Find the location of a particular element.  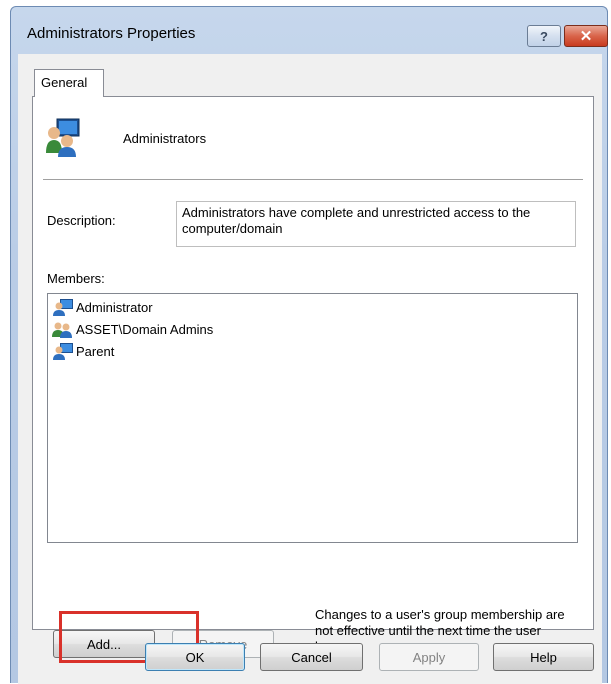

group-icon is located at coordinates (62, 330).